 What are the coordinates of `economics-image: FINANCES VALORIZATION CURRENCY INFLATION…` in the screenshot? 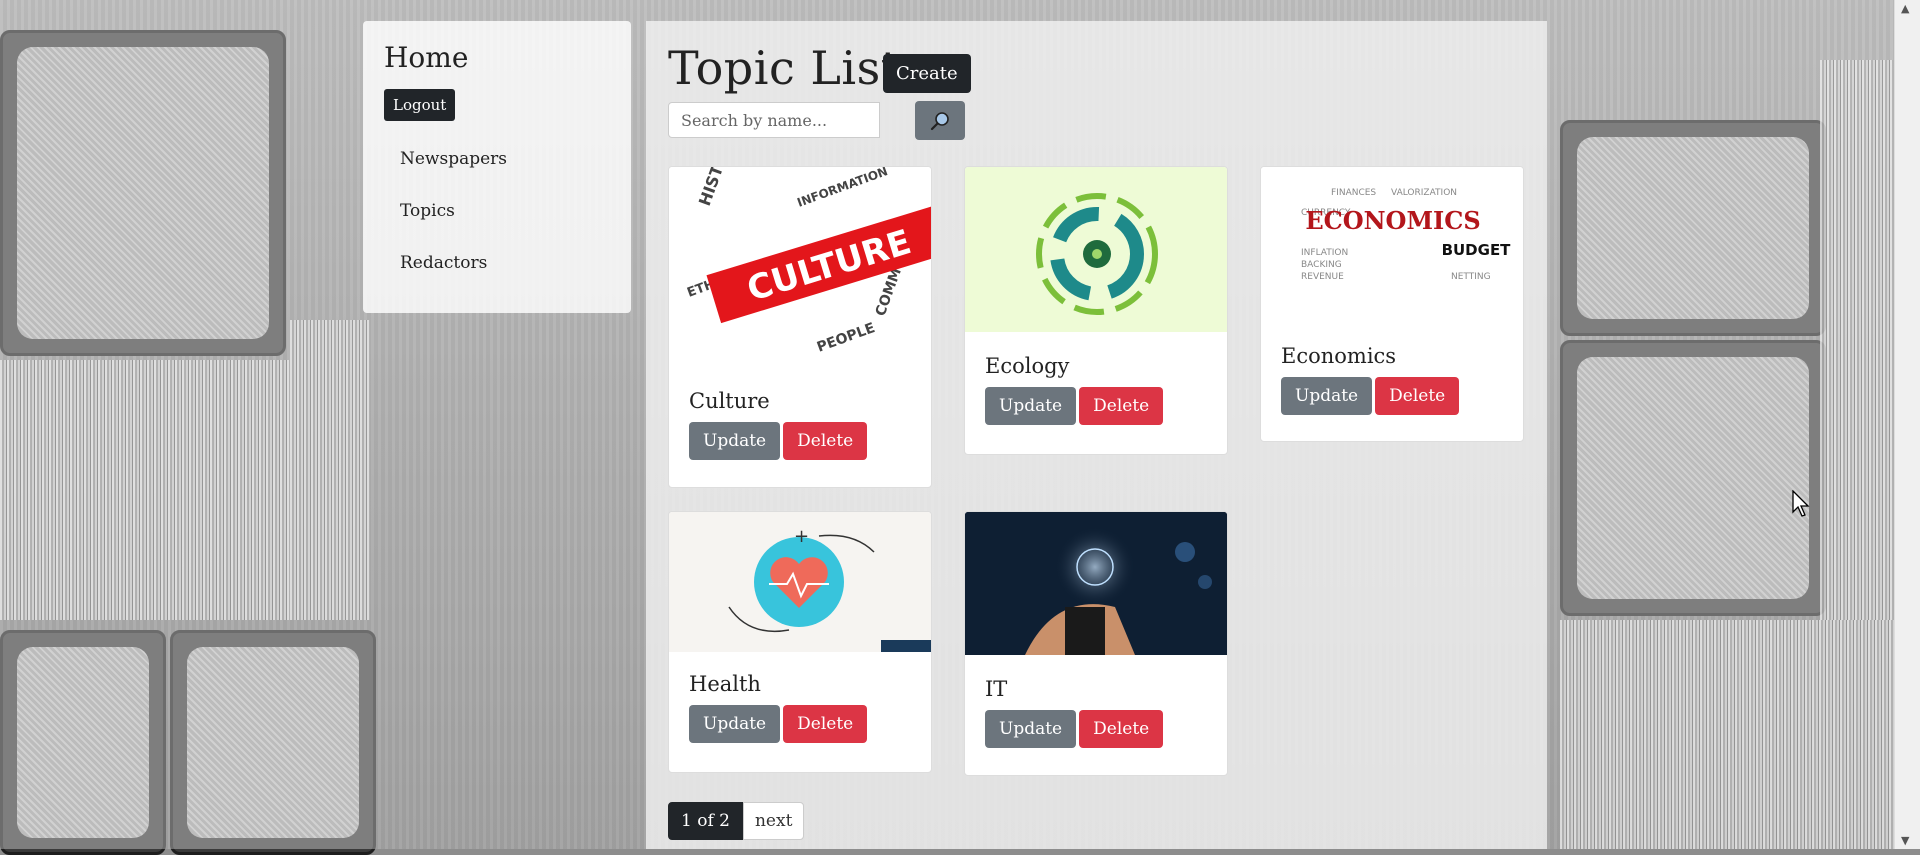 It's located at (1392, 244).